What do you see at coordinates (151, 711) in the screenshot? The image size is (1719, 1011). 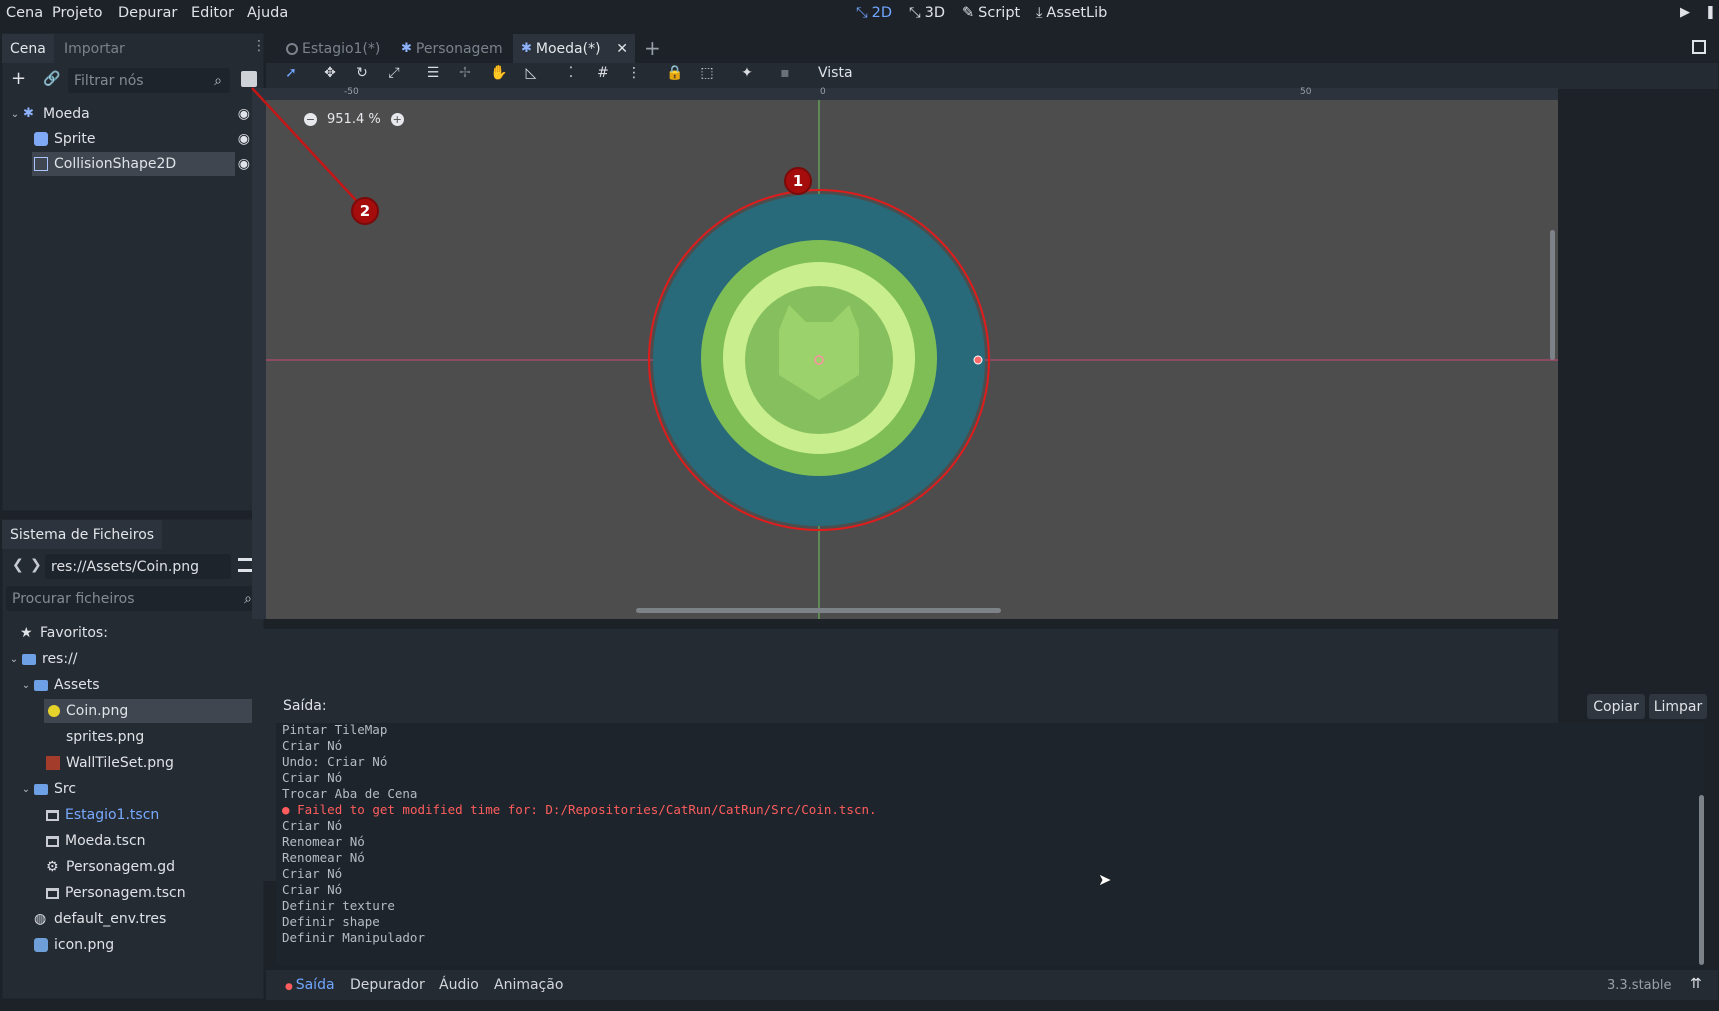 I see `file-coin-png: Coin.png` at bounding box center [151, 711].